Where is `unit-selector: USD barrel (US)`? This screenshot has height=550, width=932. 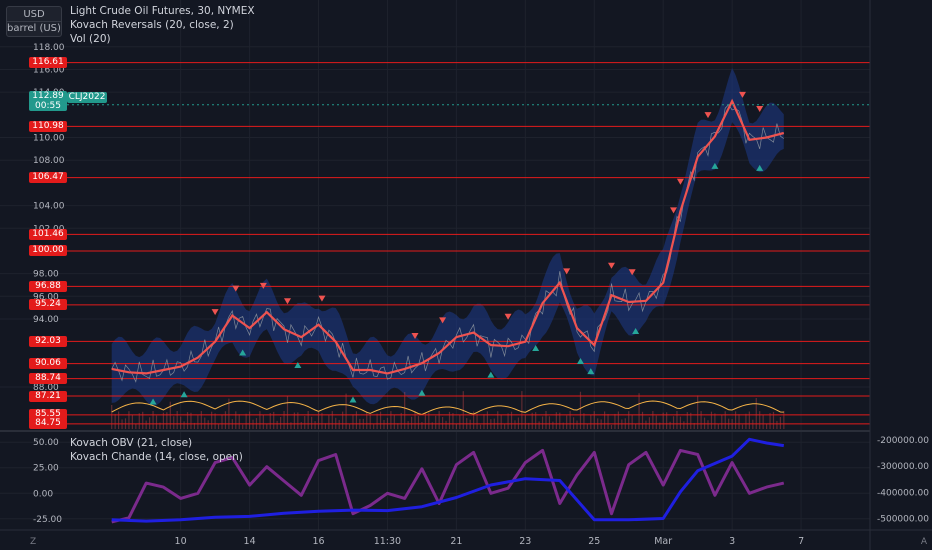 unit-selector: USD barrel (US) is located at coordinates (34, 21).